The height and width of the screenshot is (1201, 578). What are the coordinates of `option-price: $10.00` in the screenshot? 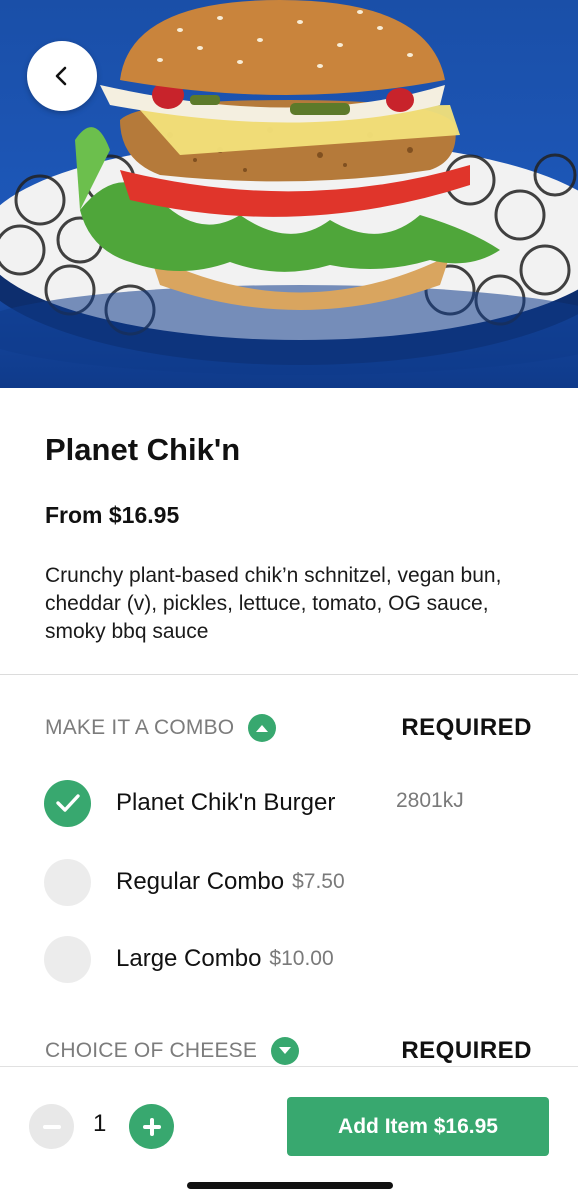 It's located at (301, 958).